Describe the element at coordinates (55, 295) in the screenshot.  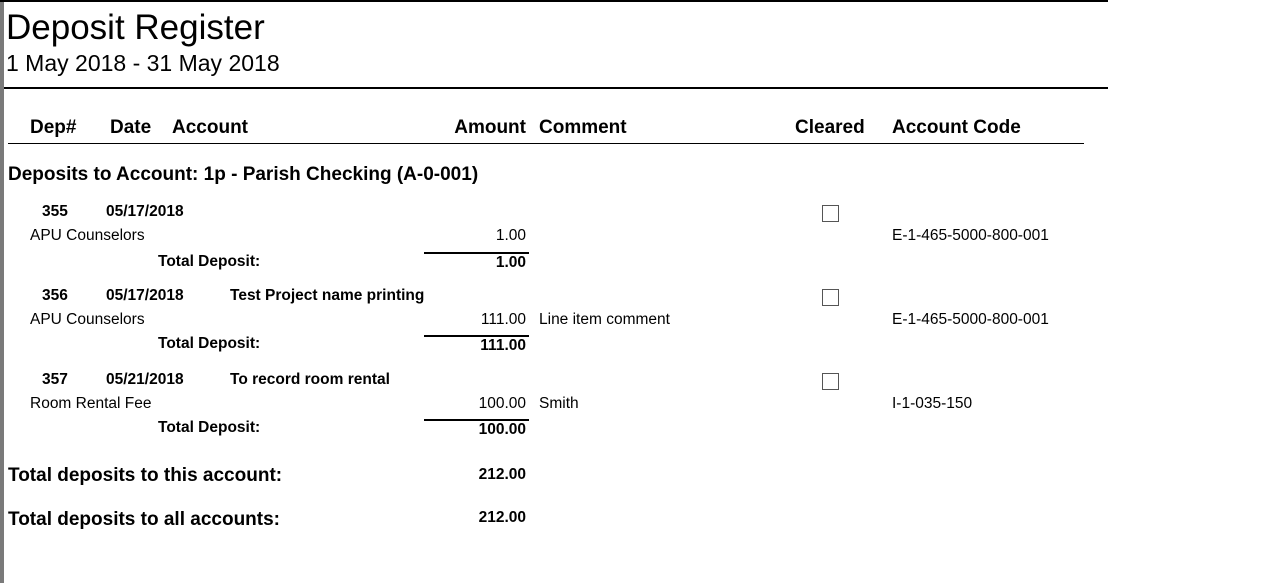
I see `deposit-number: 356` at that location.